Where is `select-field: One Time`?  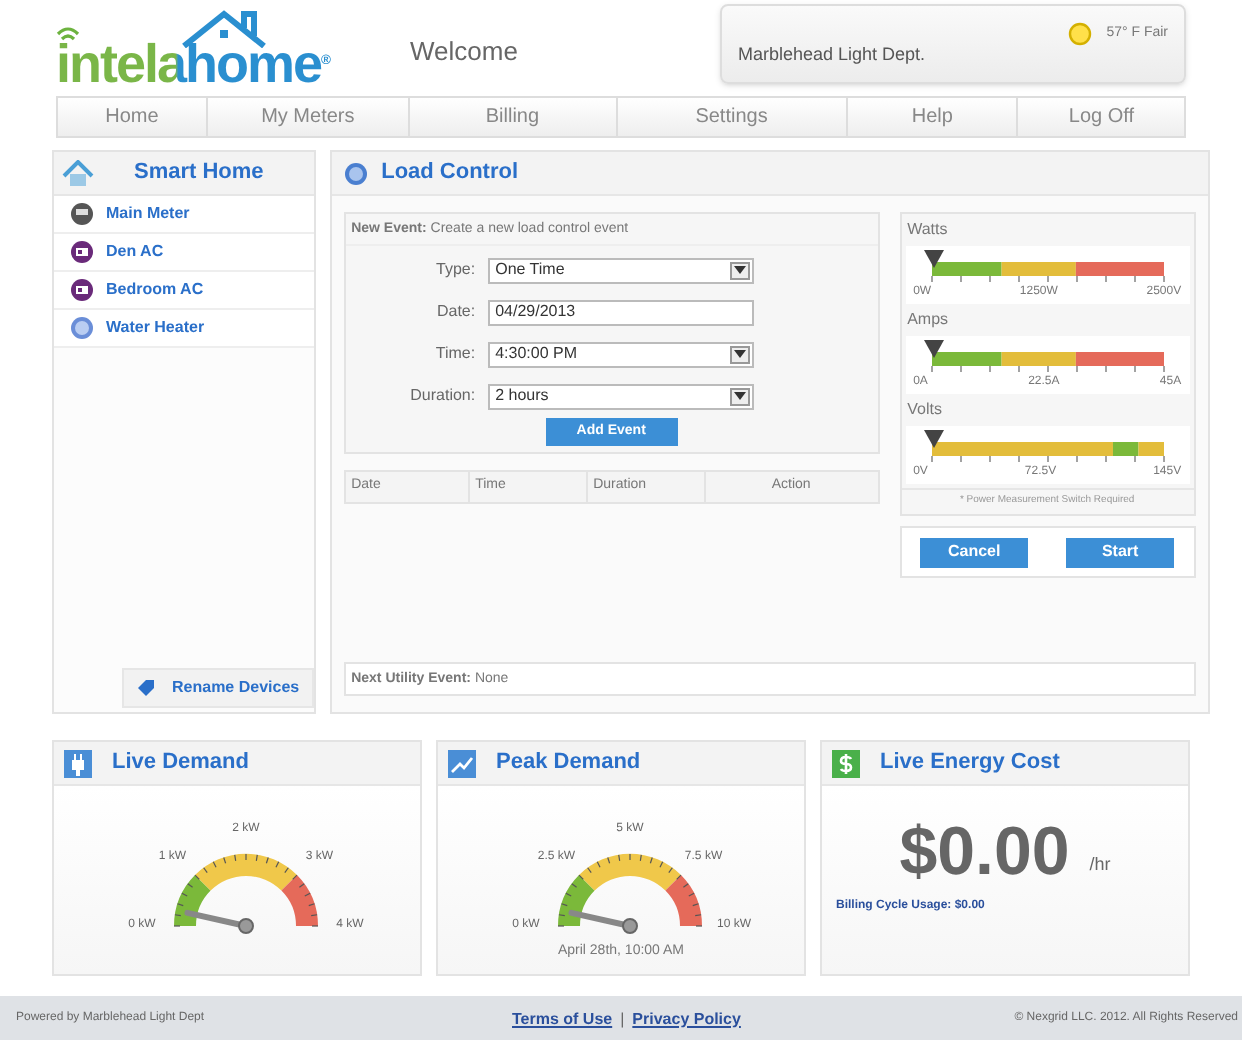 select-field: One Time is located at coordinates (620, 270).